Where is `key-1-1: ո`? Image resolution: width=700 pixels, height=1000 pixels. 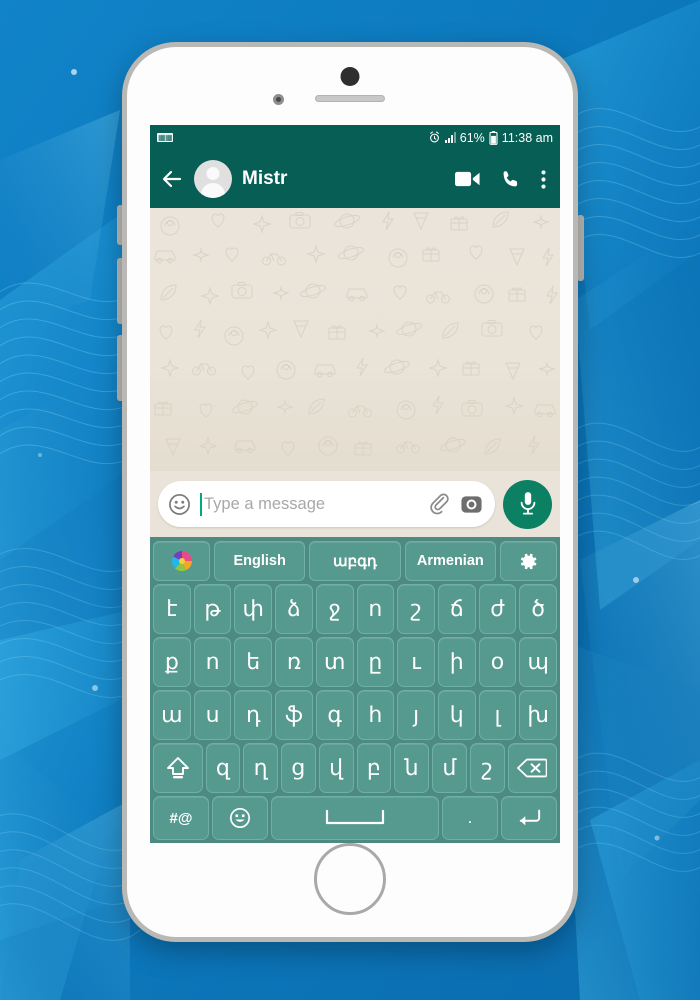
key-1-1: ո is located at coordinates (212, 662).